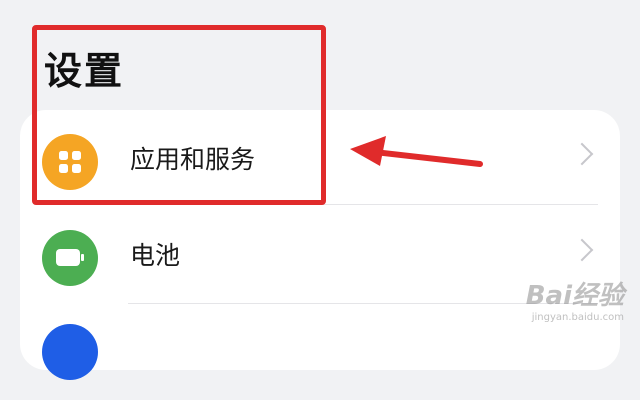  I want to click on baidu-jingyan-watermark: Bai经验 jingyan.baidu.com, so click(575, 299).